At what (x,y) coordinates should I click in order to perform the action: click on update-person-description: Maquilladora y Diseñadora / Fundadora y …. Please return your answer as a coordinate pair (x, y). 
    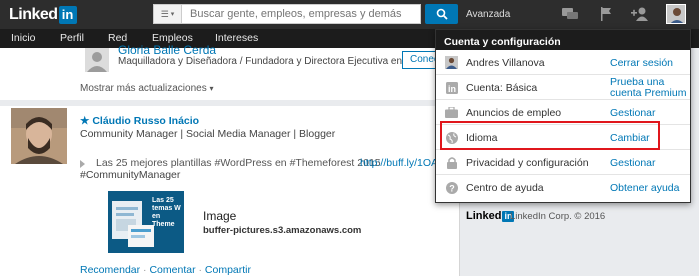
    Looking at the image, I should click on (266, 61).